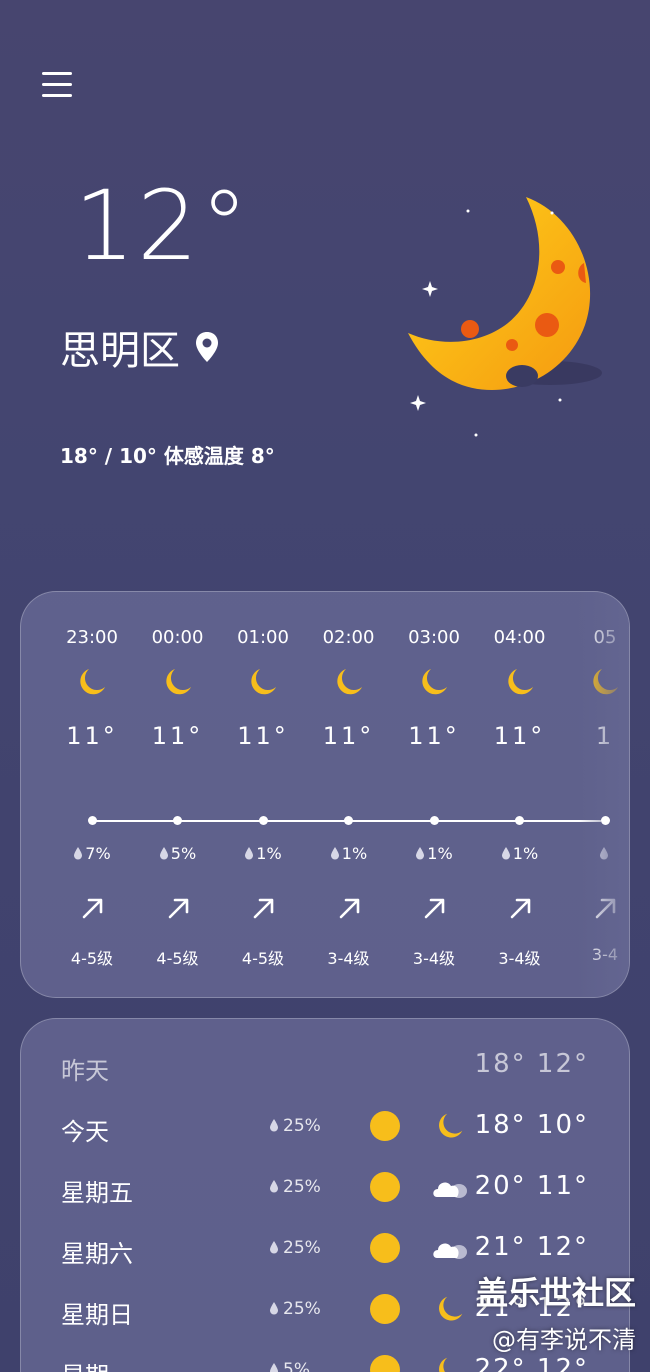 Image resolution: width=650 pixels, height=1372 pixels. What do you see at coordinates (85, 1071) in the screenshot?
I see `day-name: 昨天` at bounding box center [85, 1071].